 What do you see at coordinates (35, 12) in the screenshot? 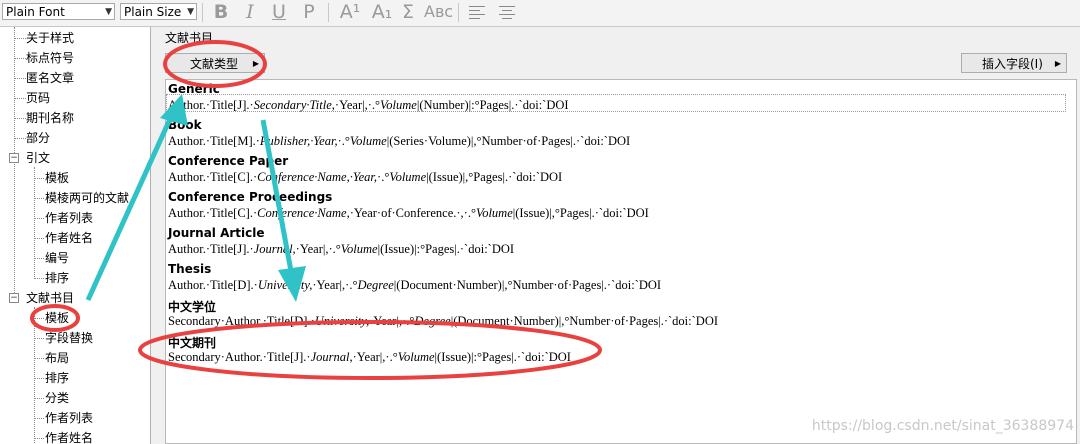
I see `font-select-value: Plain Font` at bounding box center [35, 12].